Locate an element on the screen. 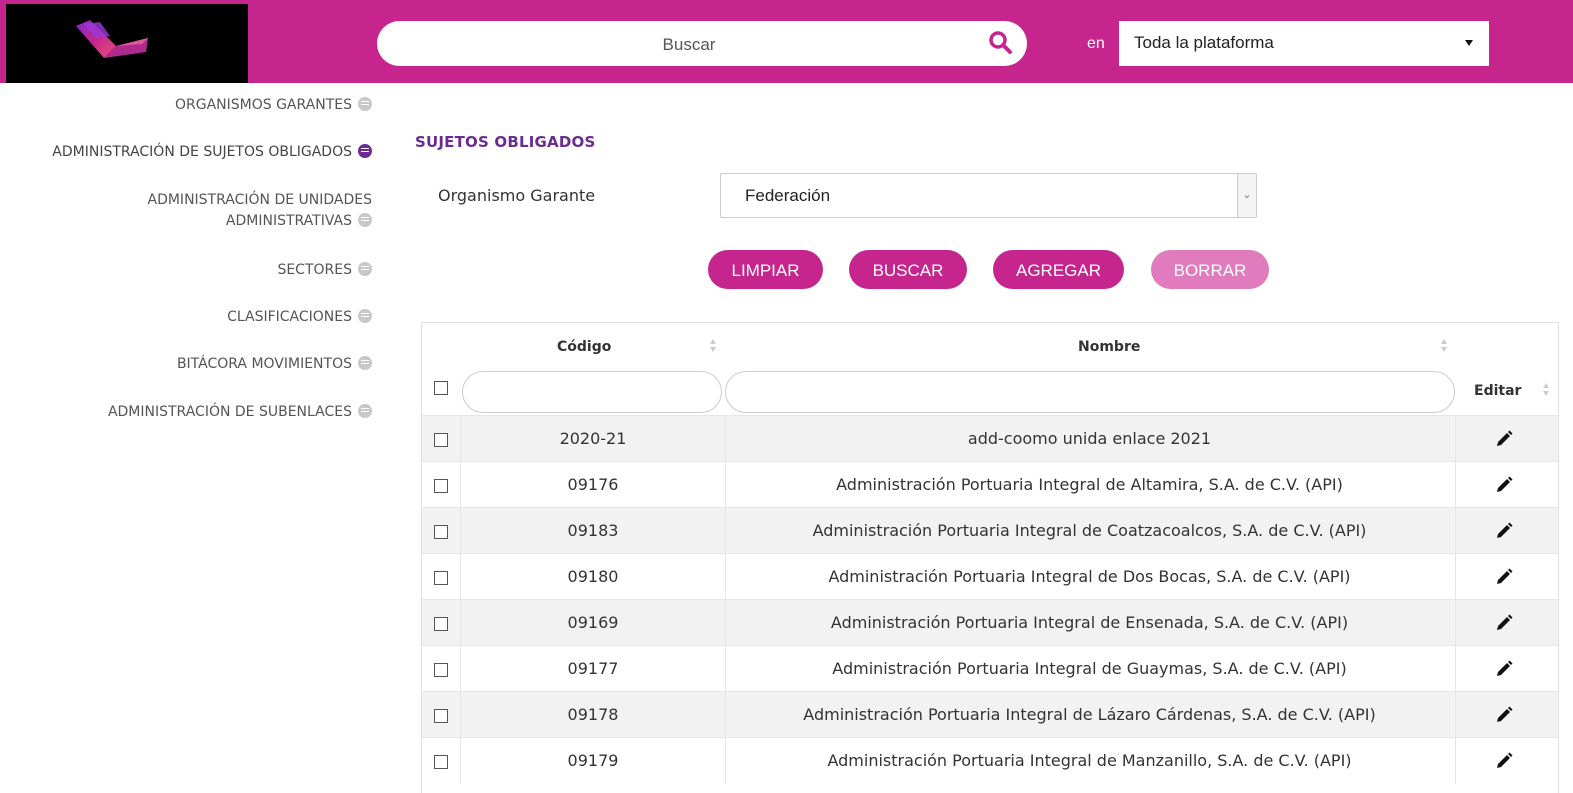  sidebar-item-subenlaces: ADMINISTRACIÓN DE SUBENLACES is located at coordinates (240, 412).